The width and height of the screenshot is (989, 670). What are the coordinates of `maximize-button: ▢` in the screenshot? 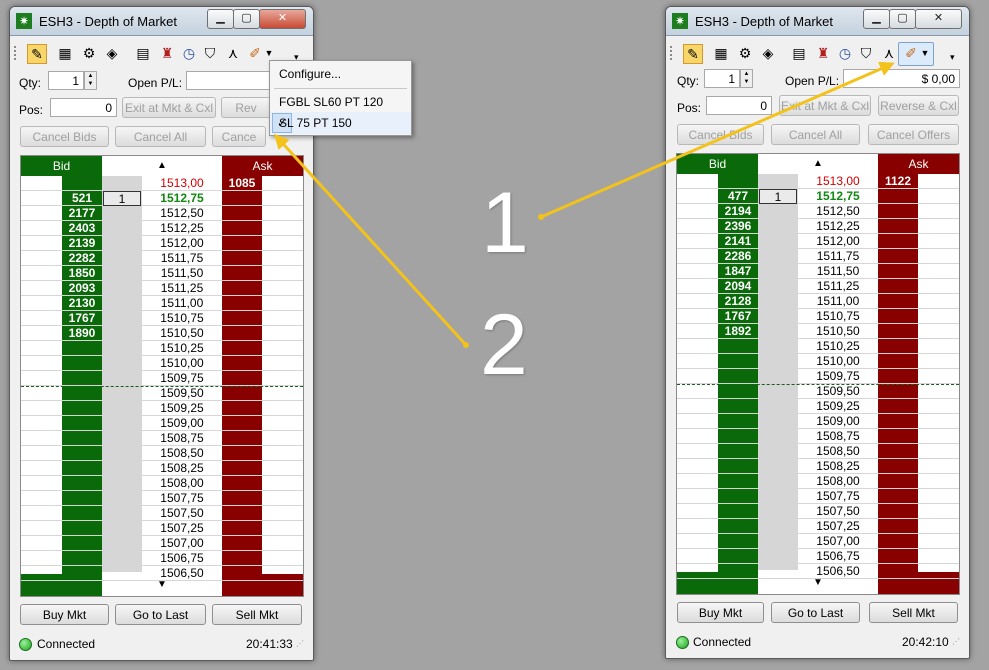 It's located at (246, 19).